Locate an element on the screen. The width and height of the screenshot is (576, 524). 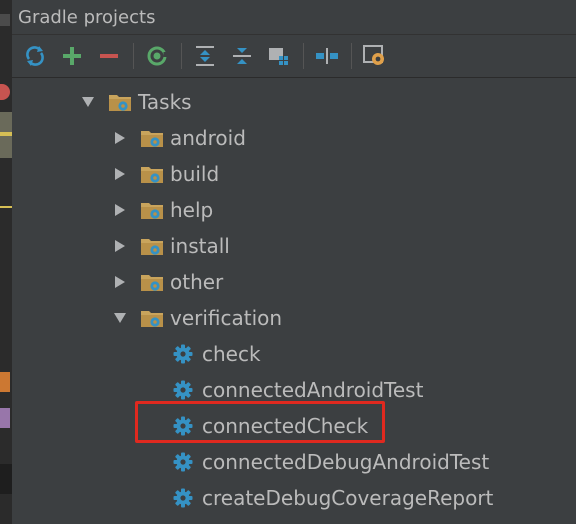
tree-node-tasks: Tasks is located at coordinates (134, 102).